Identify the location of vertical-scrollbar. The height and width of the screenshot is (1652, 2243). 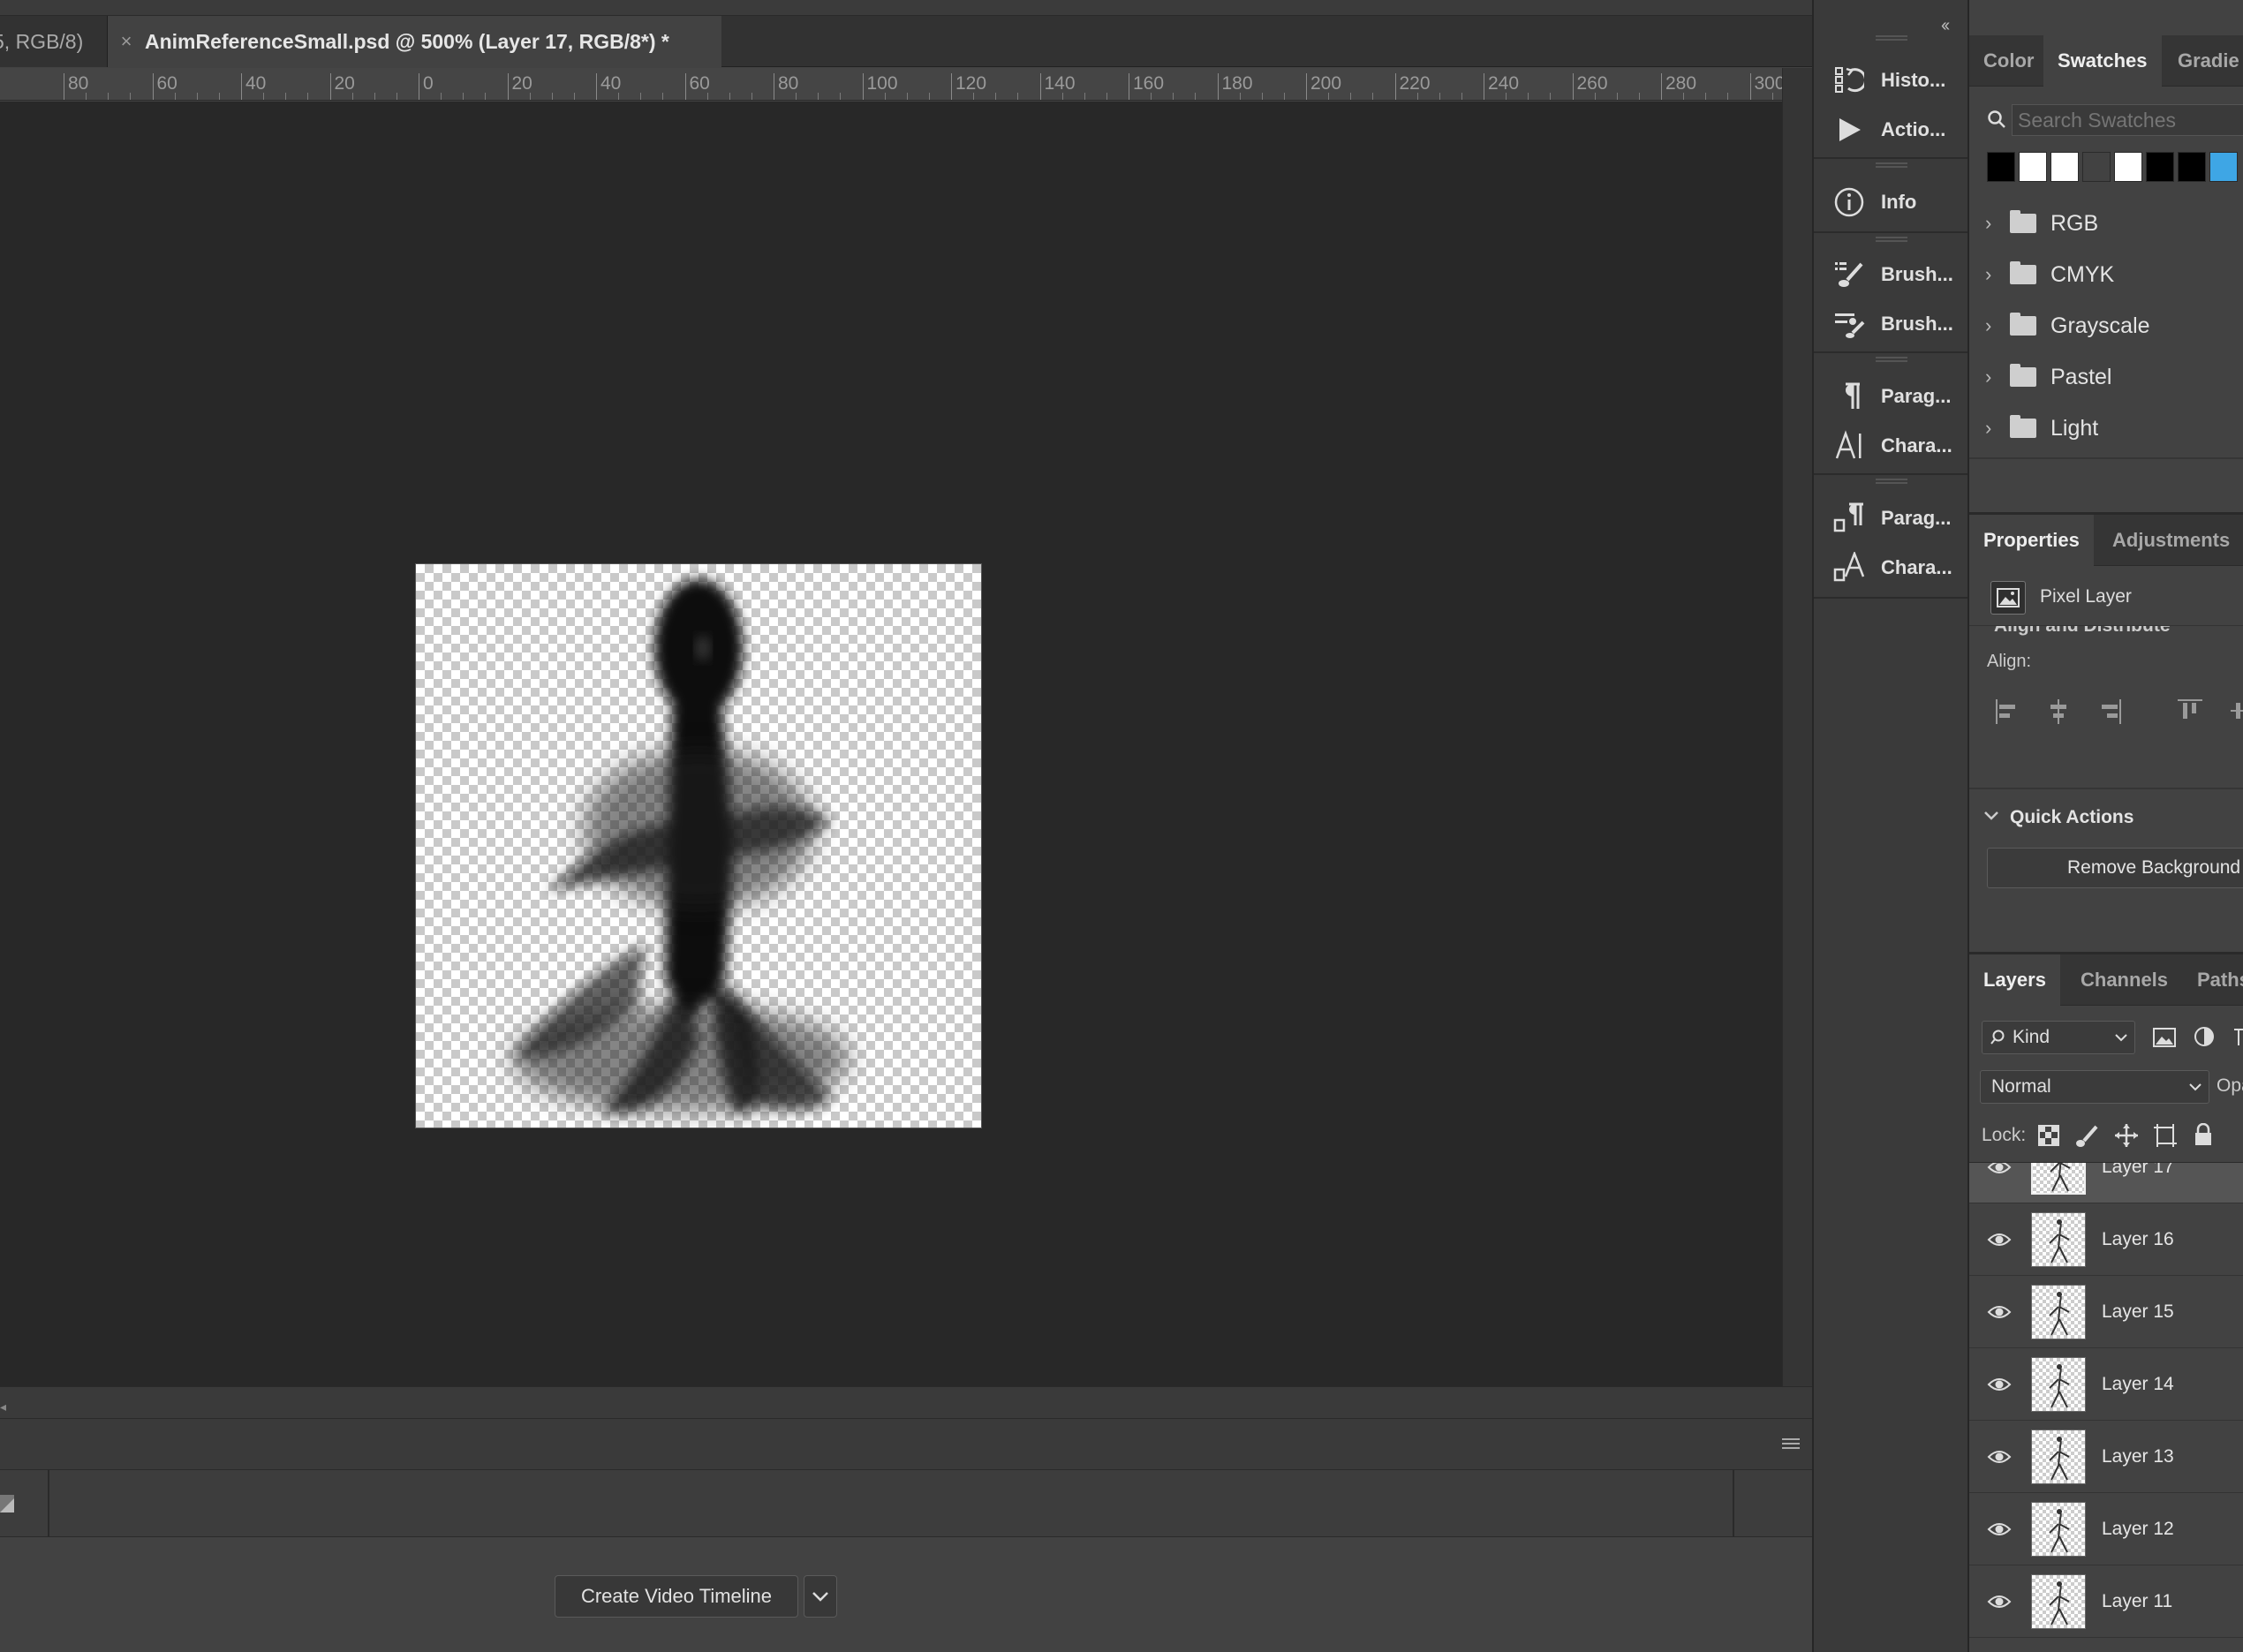
(1797, 727).